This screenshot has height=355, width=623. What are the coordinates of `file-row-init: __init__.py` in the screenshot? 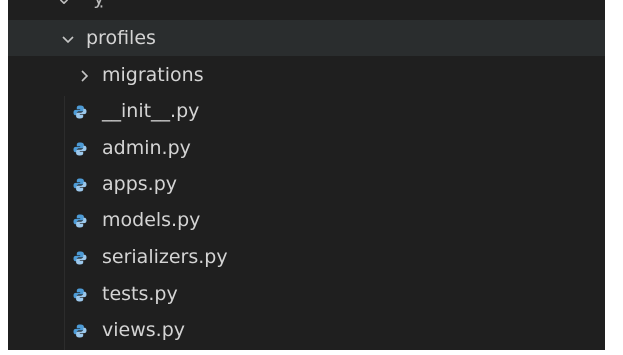 It's located at (306, 111).